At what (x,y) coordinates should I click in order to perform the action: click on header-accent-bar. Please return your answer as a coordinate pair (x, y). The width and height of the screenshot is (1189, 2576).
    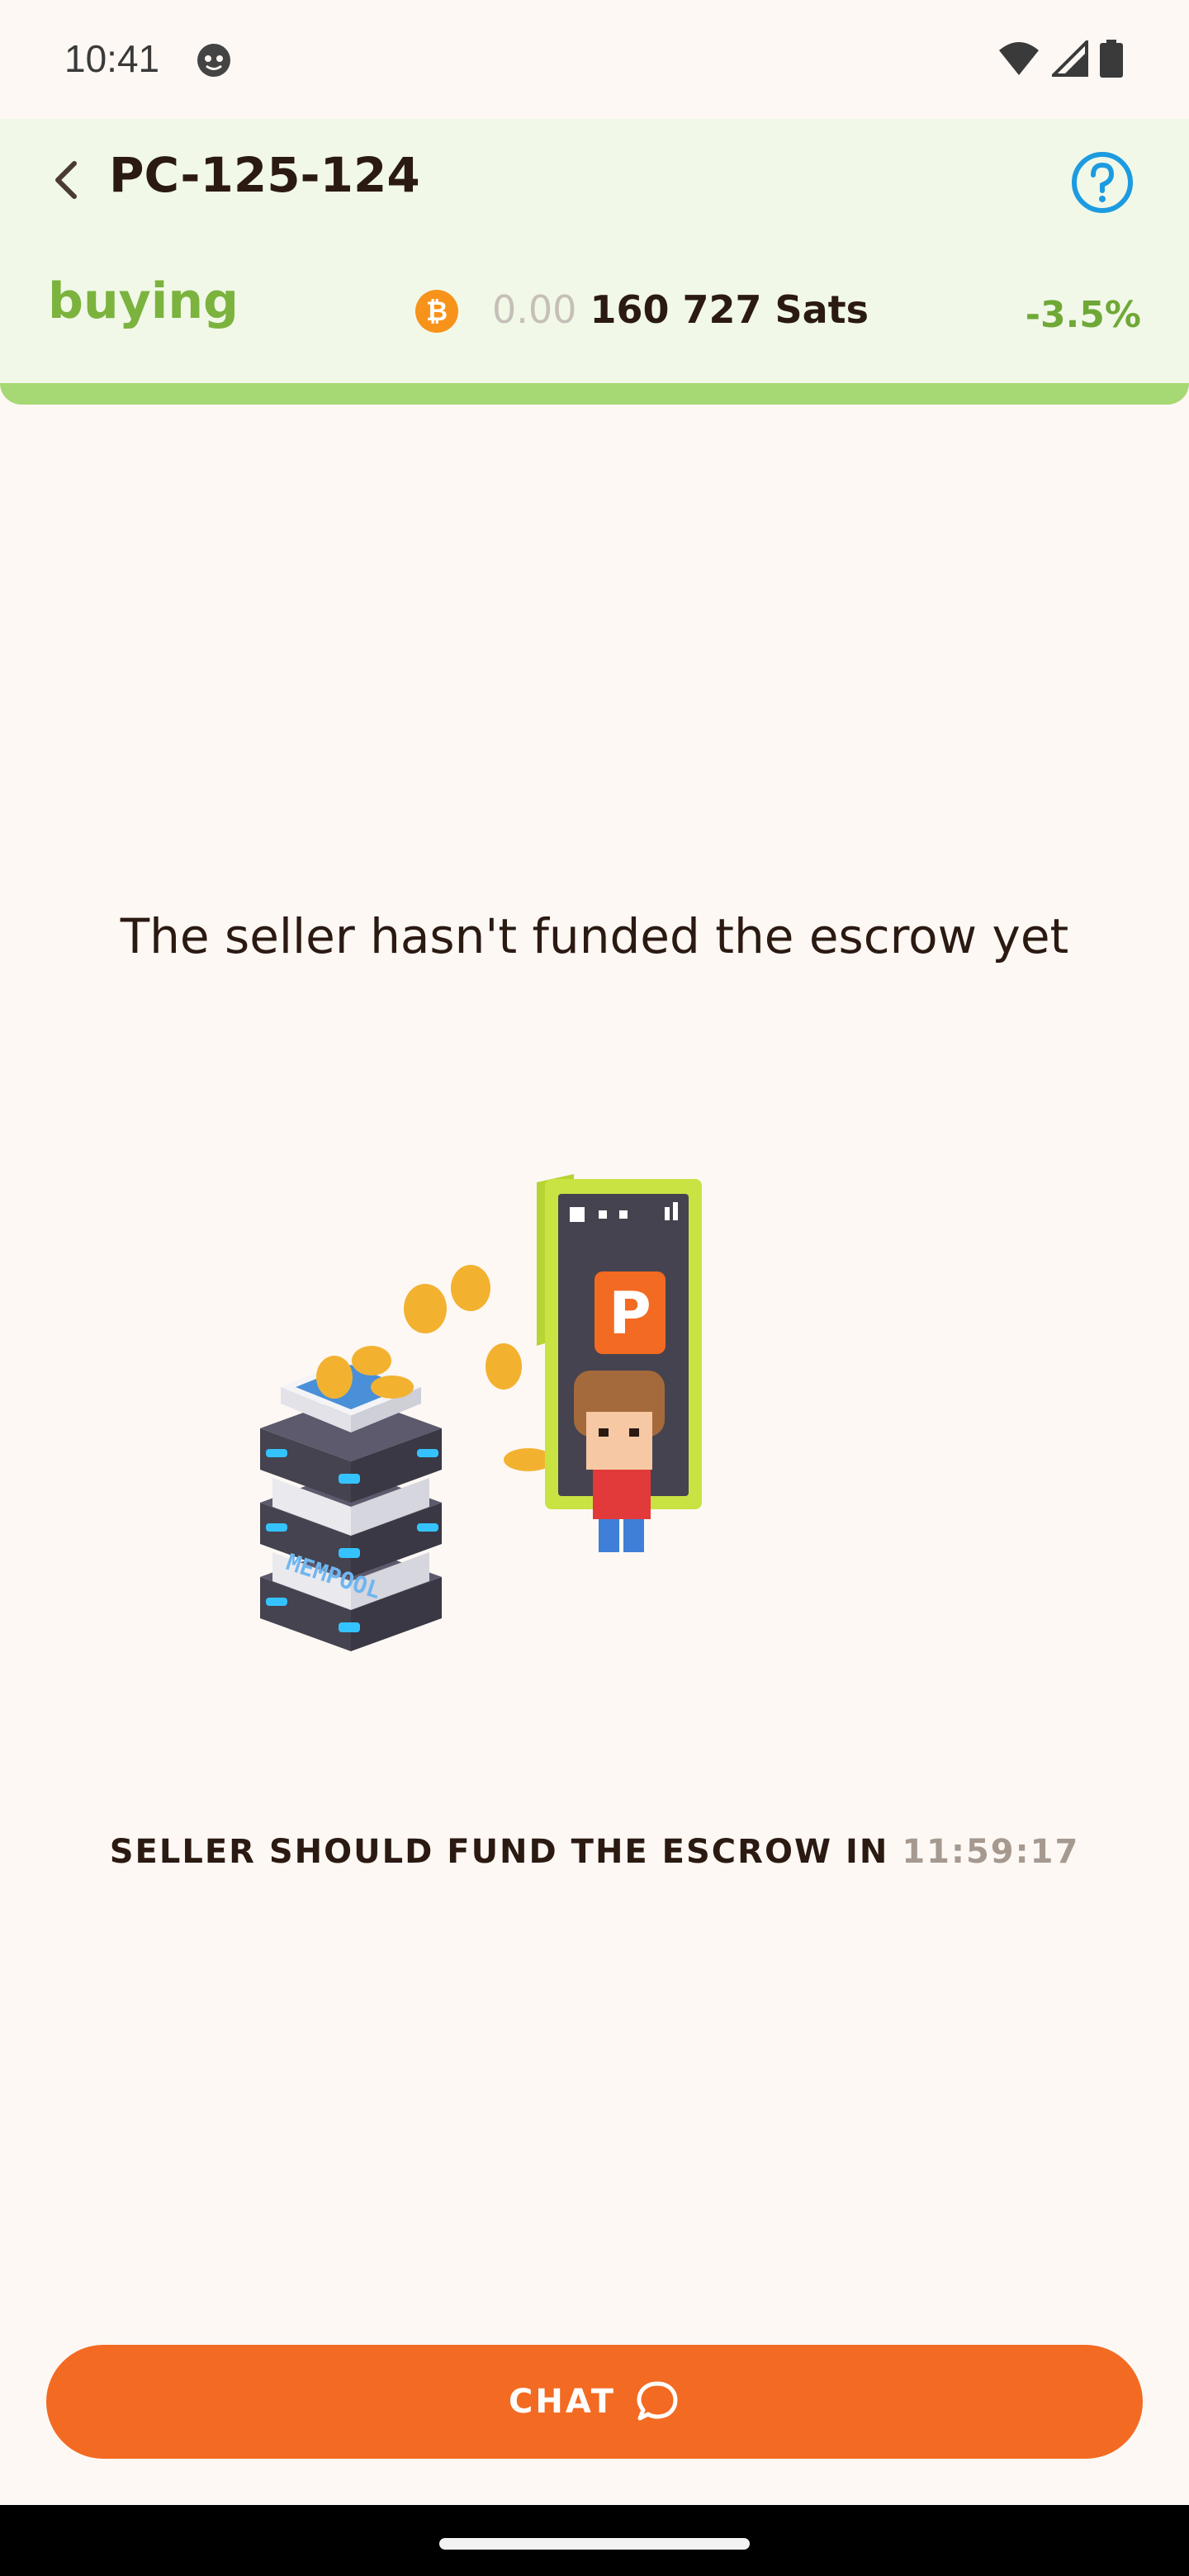
    Looking at the image, I should click on (594, 394).